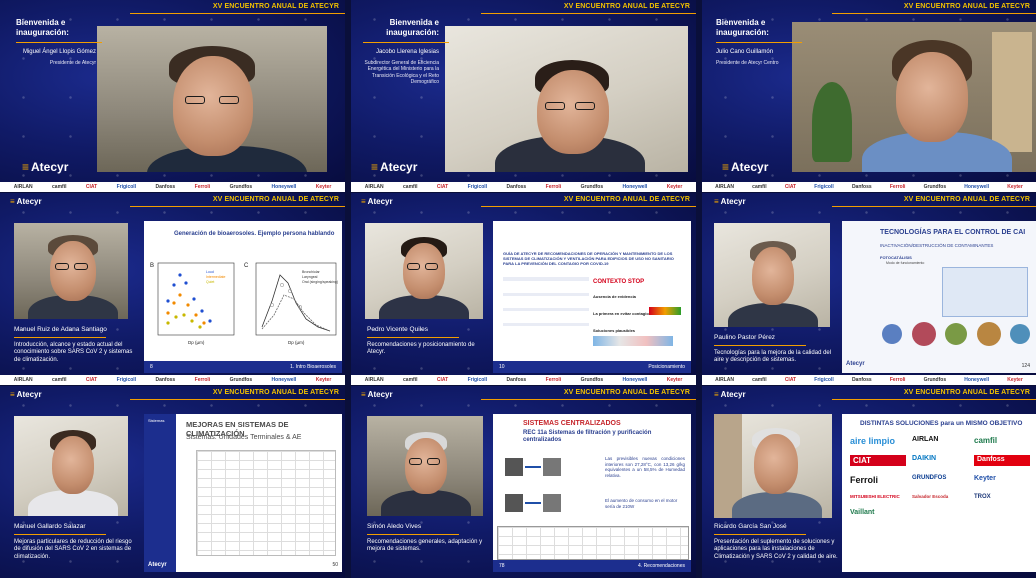 The height and width of the screenshot is (578, 1036). I want to click on slide-footer: 10 Posicionamiento, so click(592, 367).